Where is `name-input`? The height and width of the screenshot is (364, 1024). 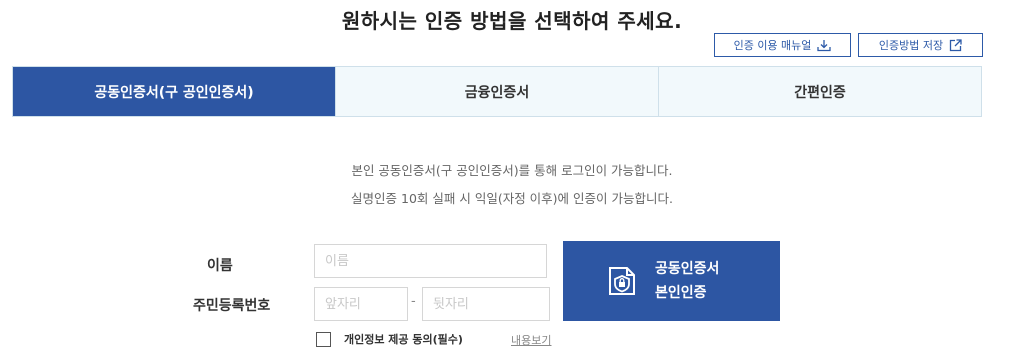
name-input is located at coordinates (430, 261).